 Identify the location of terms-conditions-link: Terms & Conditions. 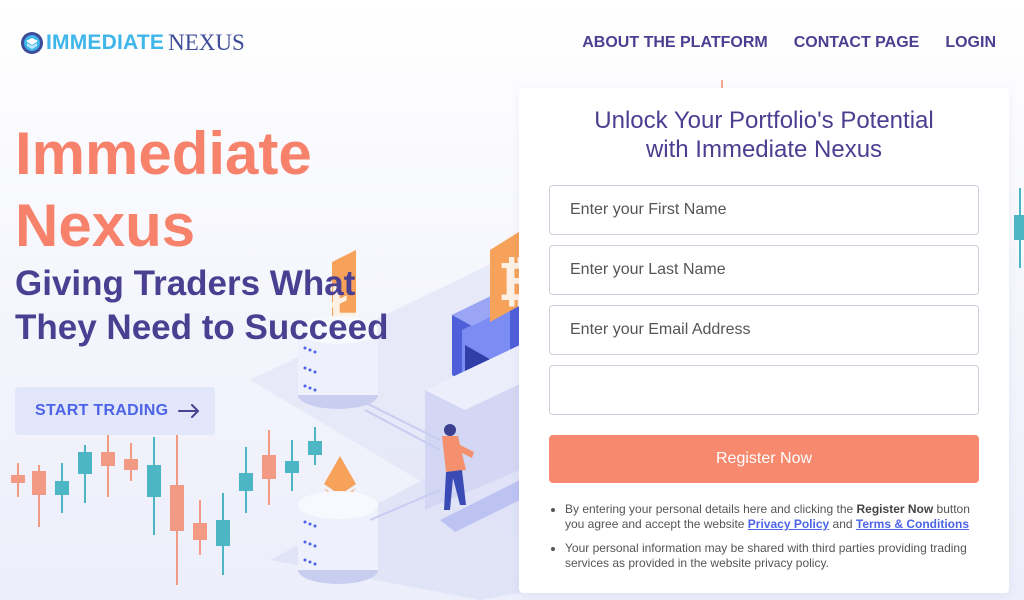
(912, 524).